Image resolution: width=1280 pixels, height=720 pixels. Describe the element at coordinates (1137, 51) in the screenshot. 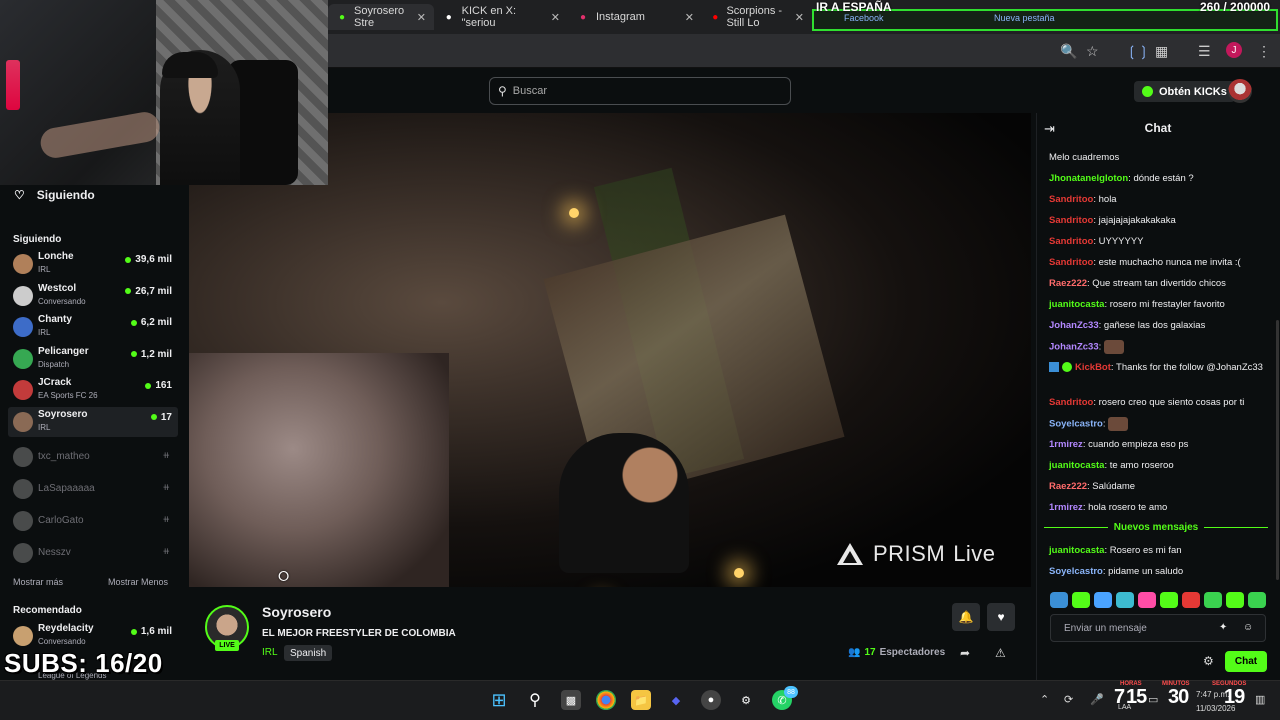

I see `extension-audio-icon: ❲❳` at that location.